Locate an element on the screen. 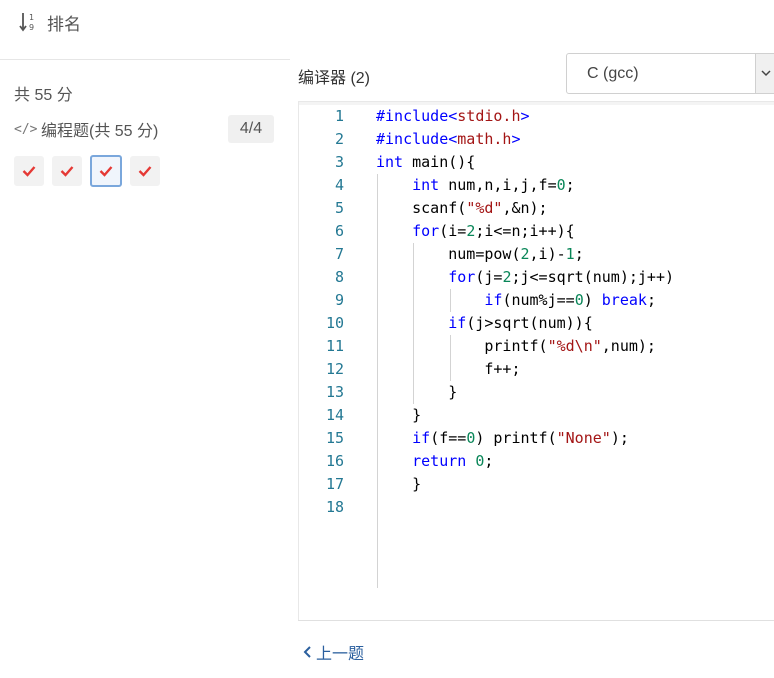 The image size is (774, 678). line-number: 8 is located at coordinates (339, 277).